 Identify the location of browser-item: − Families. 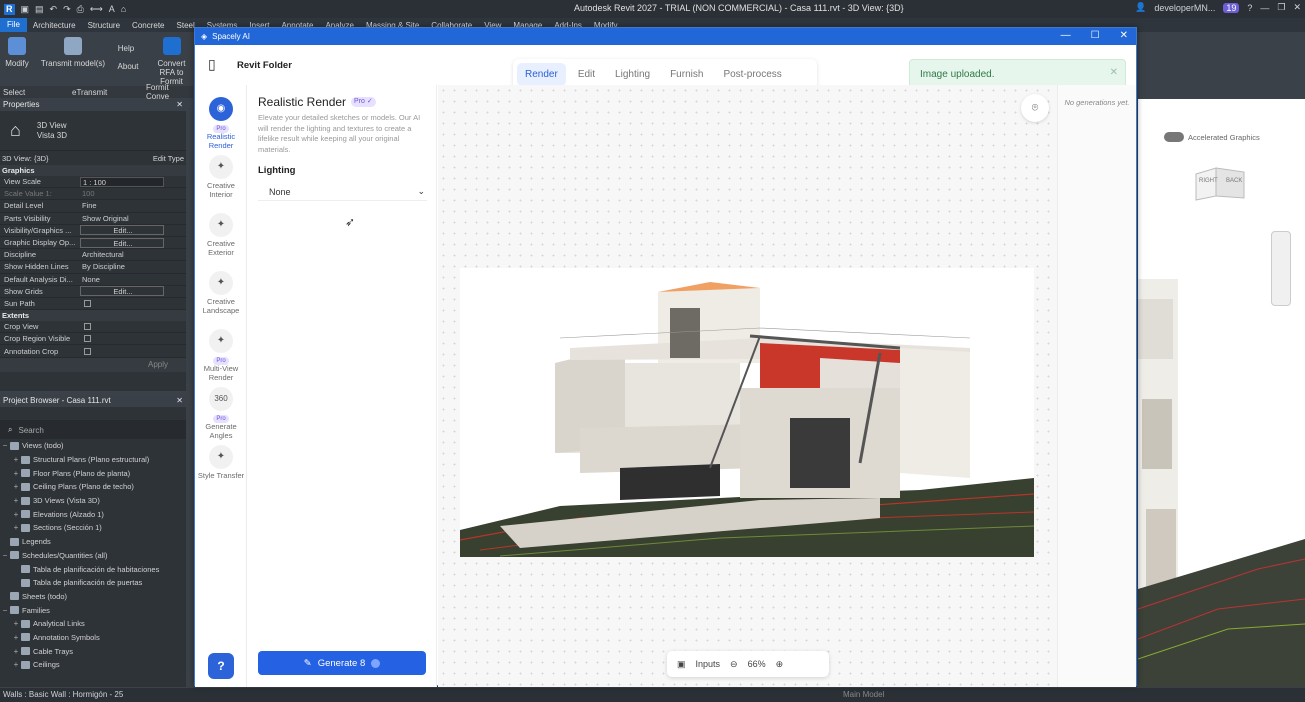
(93, 610).